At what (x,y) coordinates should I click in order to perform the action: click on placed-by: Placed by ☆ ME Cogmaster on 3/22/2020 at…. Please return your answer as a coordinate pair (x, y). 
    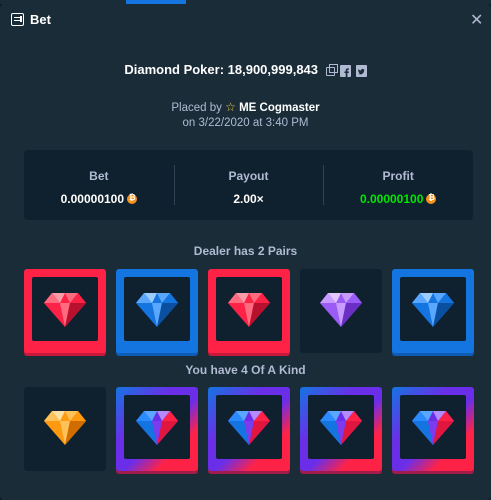
    Looking at the image, I should click on (245, 115).